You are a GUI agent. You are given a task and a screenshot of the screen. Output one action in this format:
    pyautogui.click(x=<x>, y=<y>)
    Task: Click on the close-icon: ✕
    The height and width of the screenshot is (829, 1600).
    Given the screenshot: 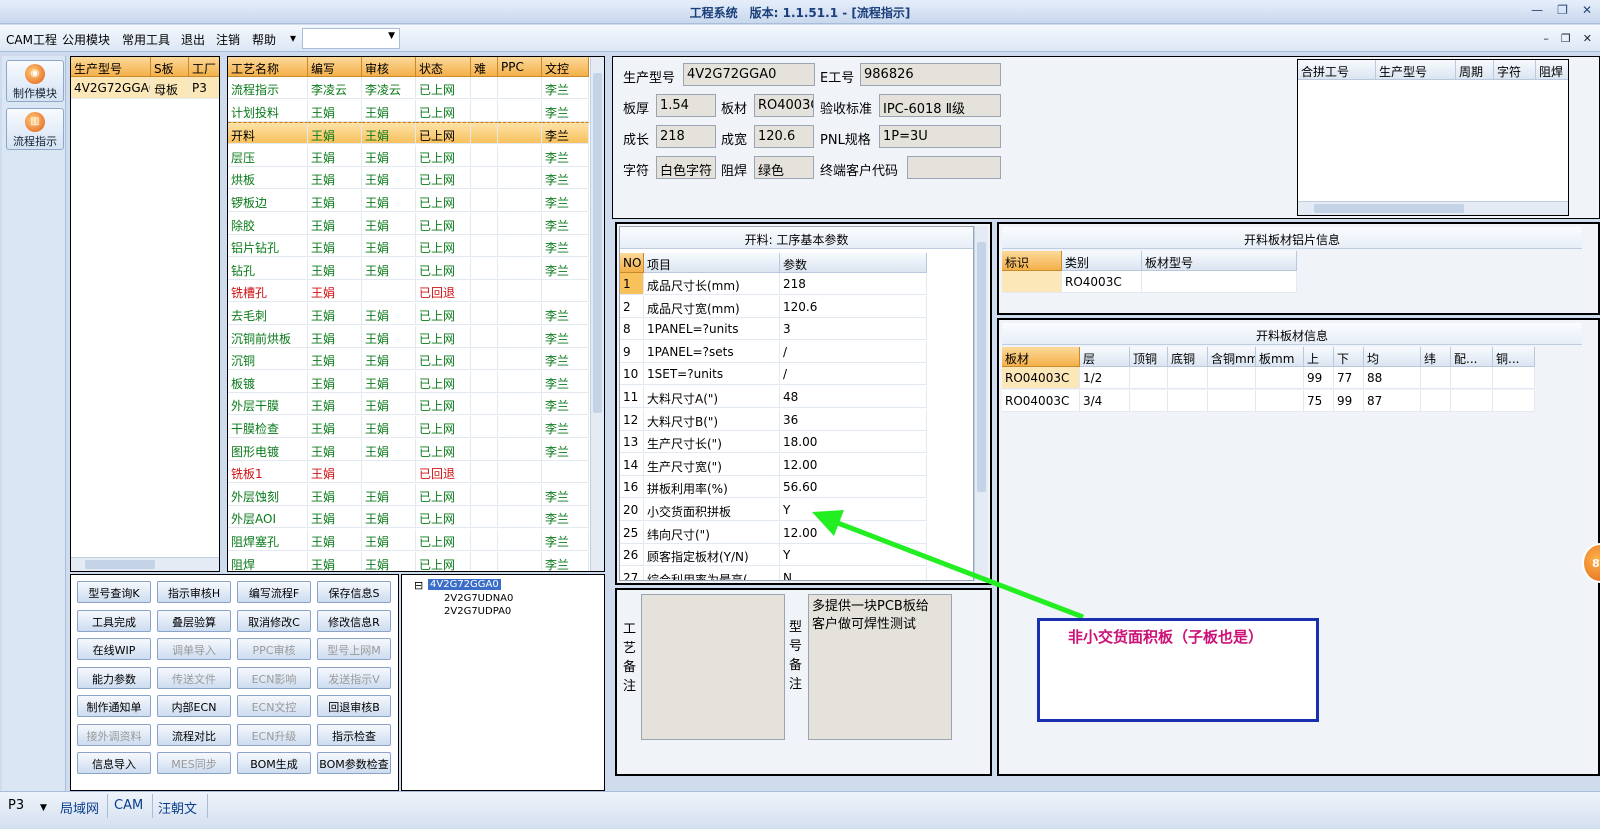 What is the action you would take?
    pyautogui.click(x=1587, y=10)
    